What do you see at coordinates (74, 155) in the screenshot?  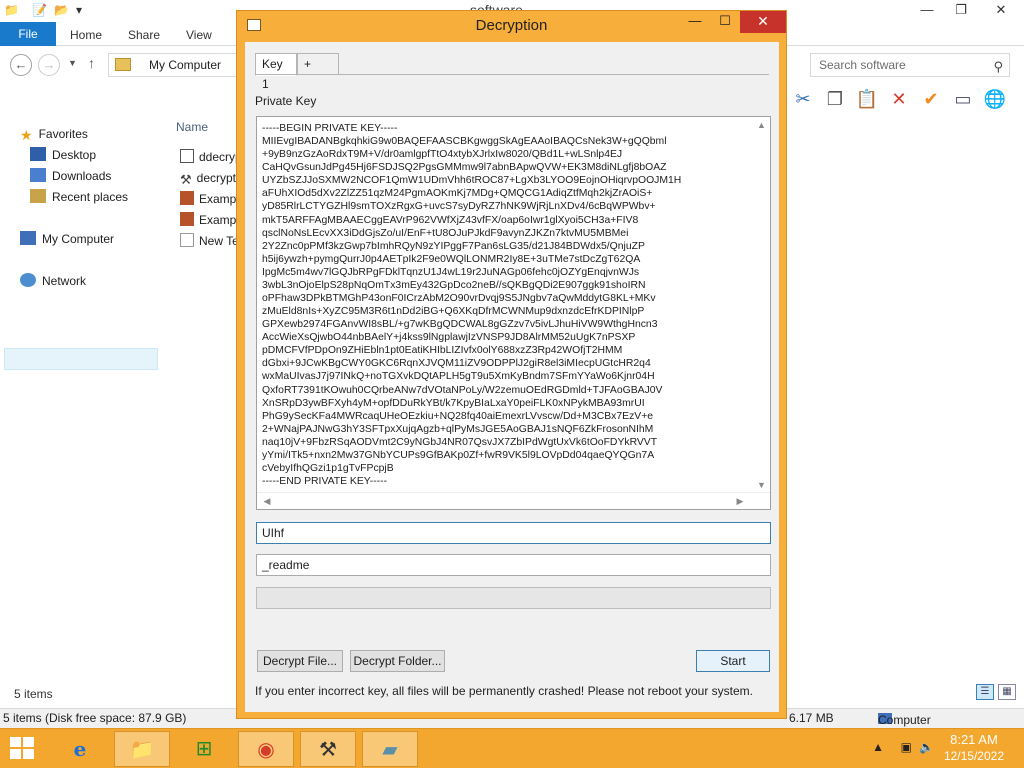 I see `nav-desktop-label: Desktop` at bounding box center [74, 155].